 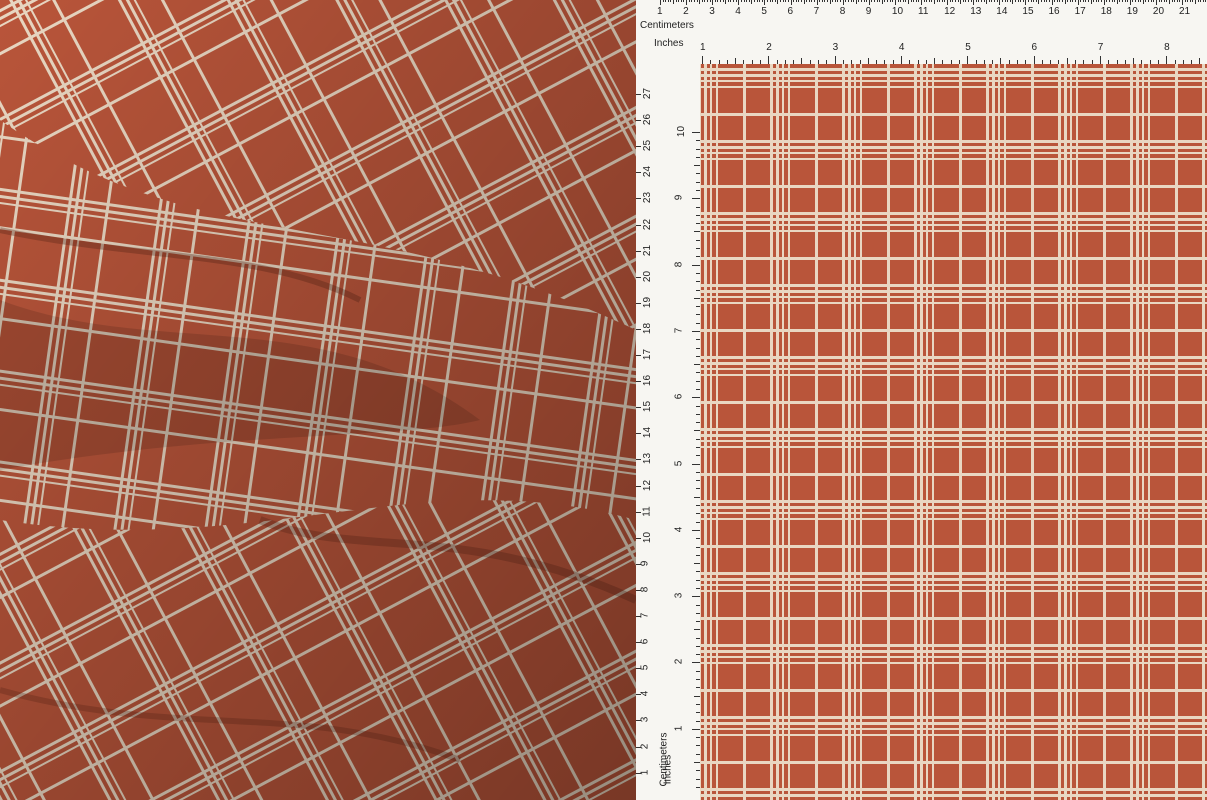 What do you see at coordinates (648, 381) in the screenshot?
I see `cm-tick-label-vertical: 16` at bounding box center [648, 381].